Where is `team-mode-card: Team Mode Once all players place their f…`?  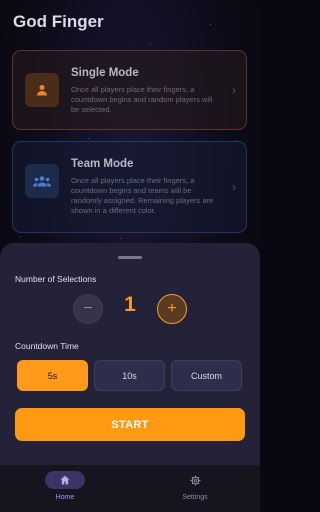 team-mode-card: Team Mode Once all players place their f… is located at coordinates (129, 187).